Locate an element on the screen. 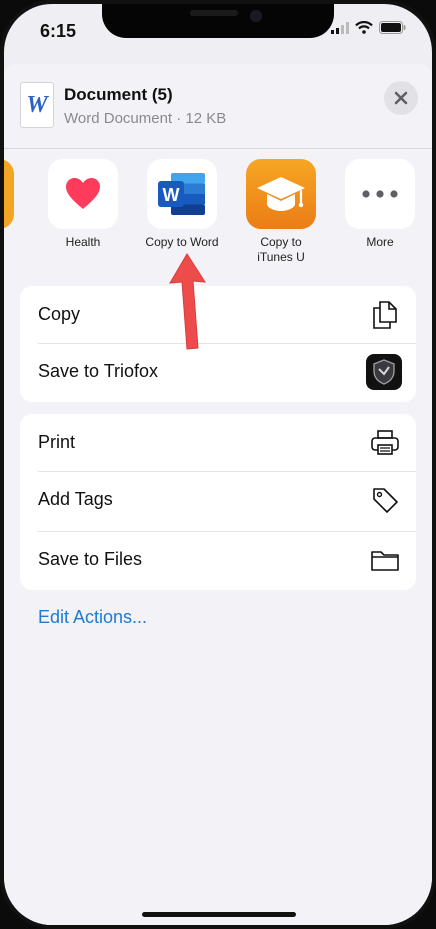  app-copy-to-itunes-u: Copy to iTunes U is located at coordinates (281, 212).